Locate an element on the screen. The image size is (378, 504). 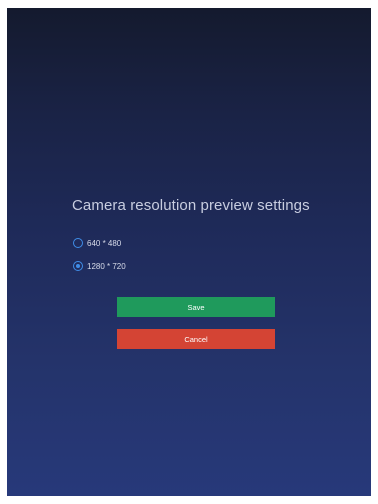
dialog-title: Camera resolution preview settings is located at coordinates (191, 205).